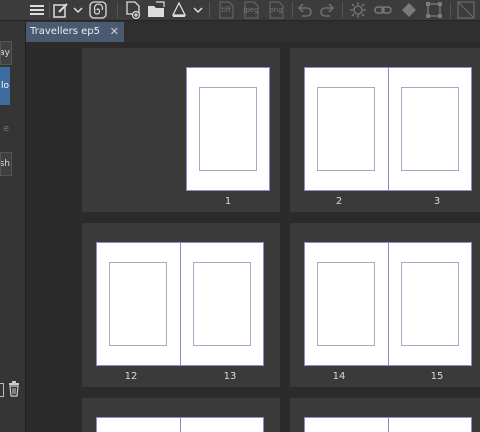  I want to click on transform-icon, so click(434, 10).